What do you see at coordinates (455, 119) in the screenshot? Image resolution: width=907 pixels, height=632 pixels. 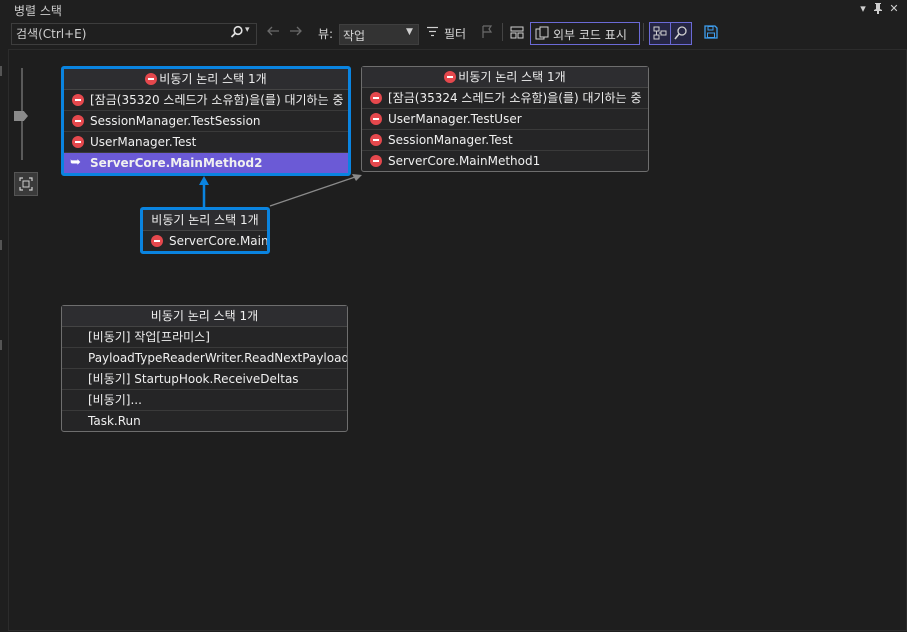 I see `frame-label: UserManager.TestUser` at bounding box center [455, 119].